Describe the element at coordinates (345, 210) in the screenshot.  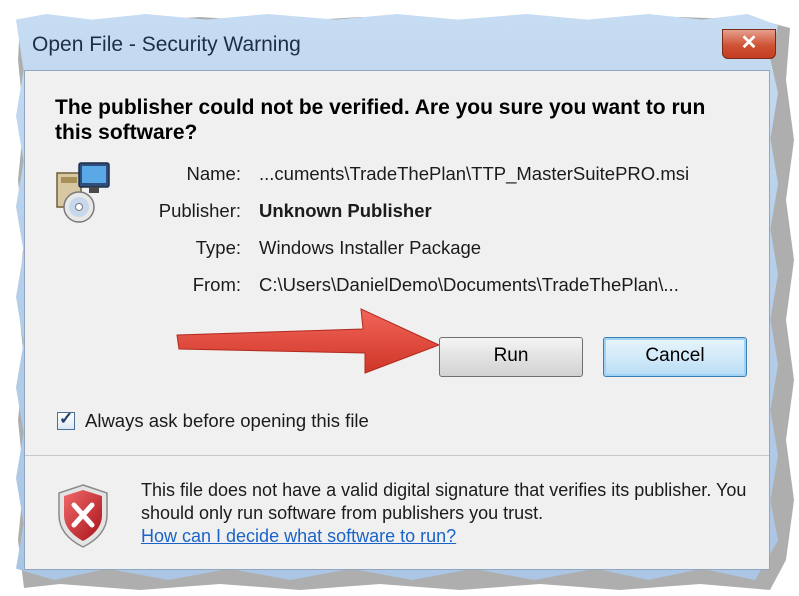
I see `publisher-value: Unknown Publisher` at that location.